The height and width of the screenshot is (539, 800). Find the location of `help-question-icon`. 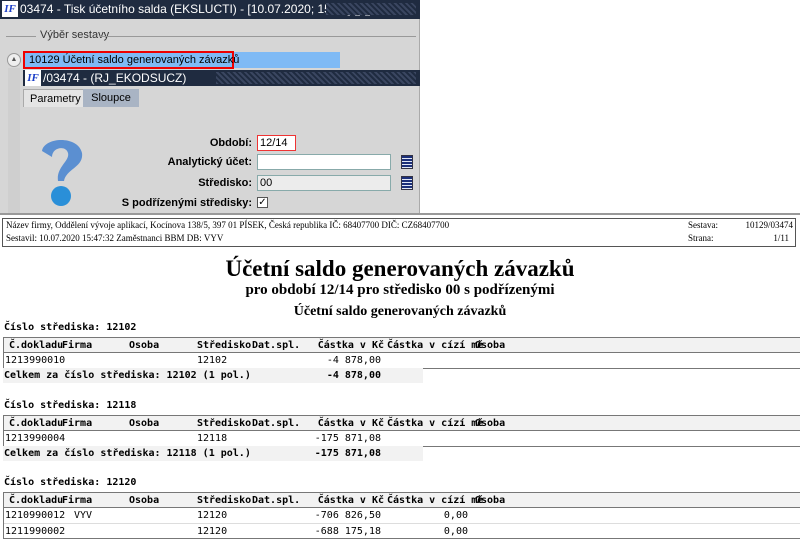

help-question-icon is located at coordinates (62, 173).